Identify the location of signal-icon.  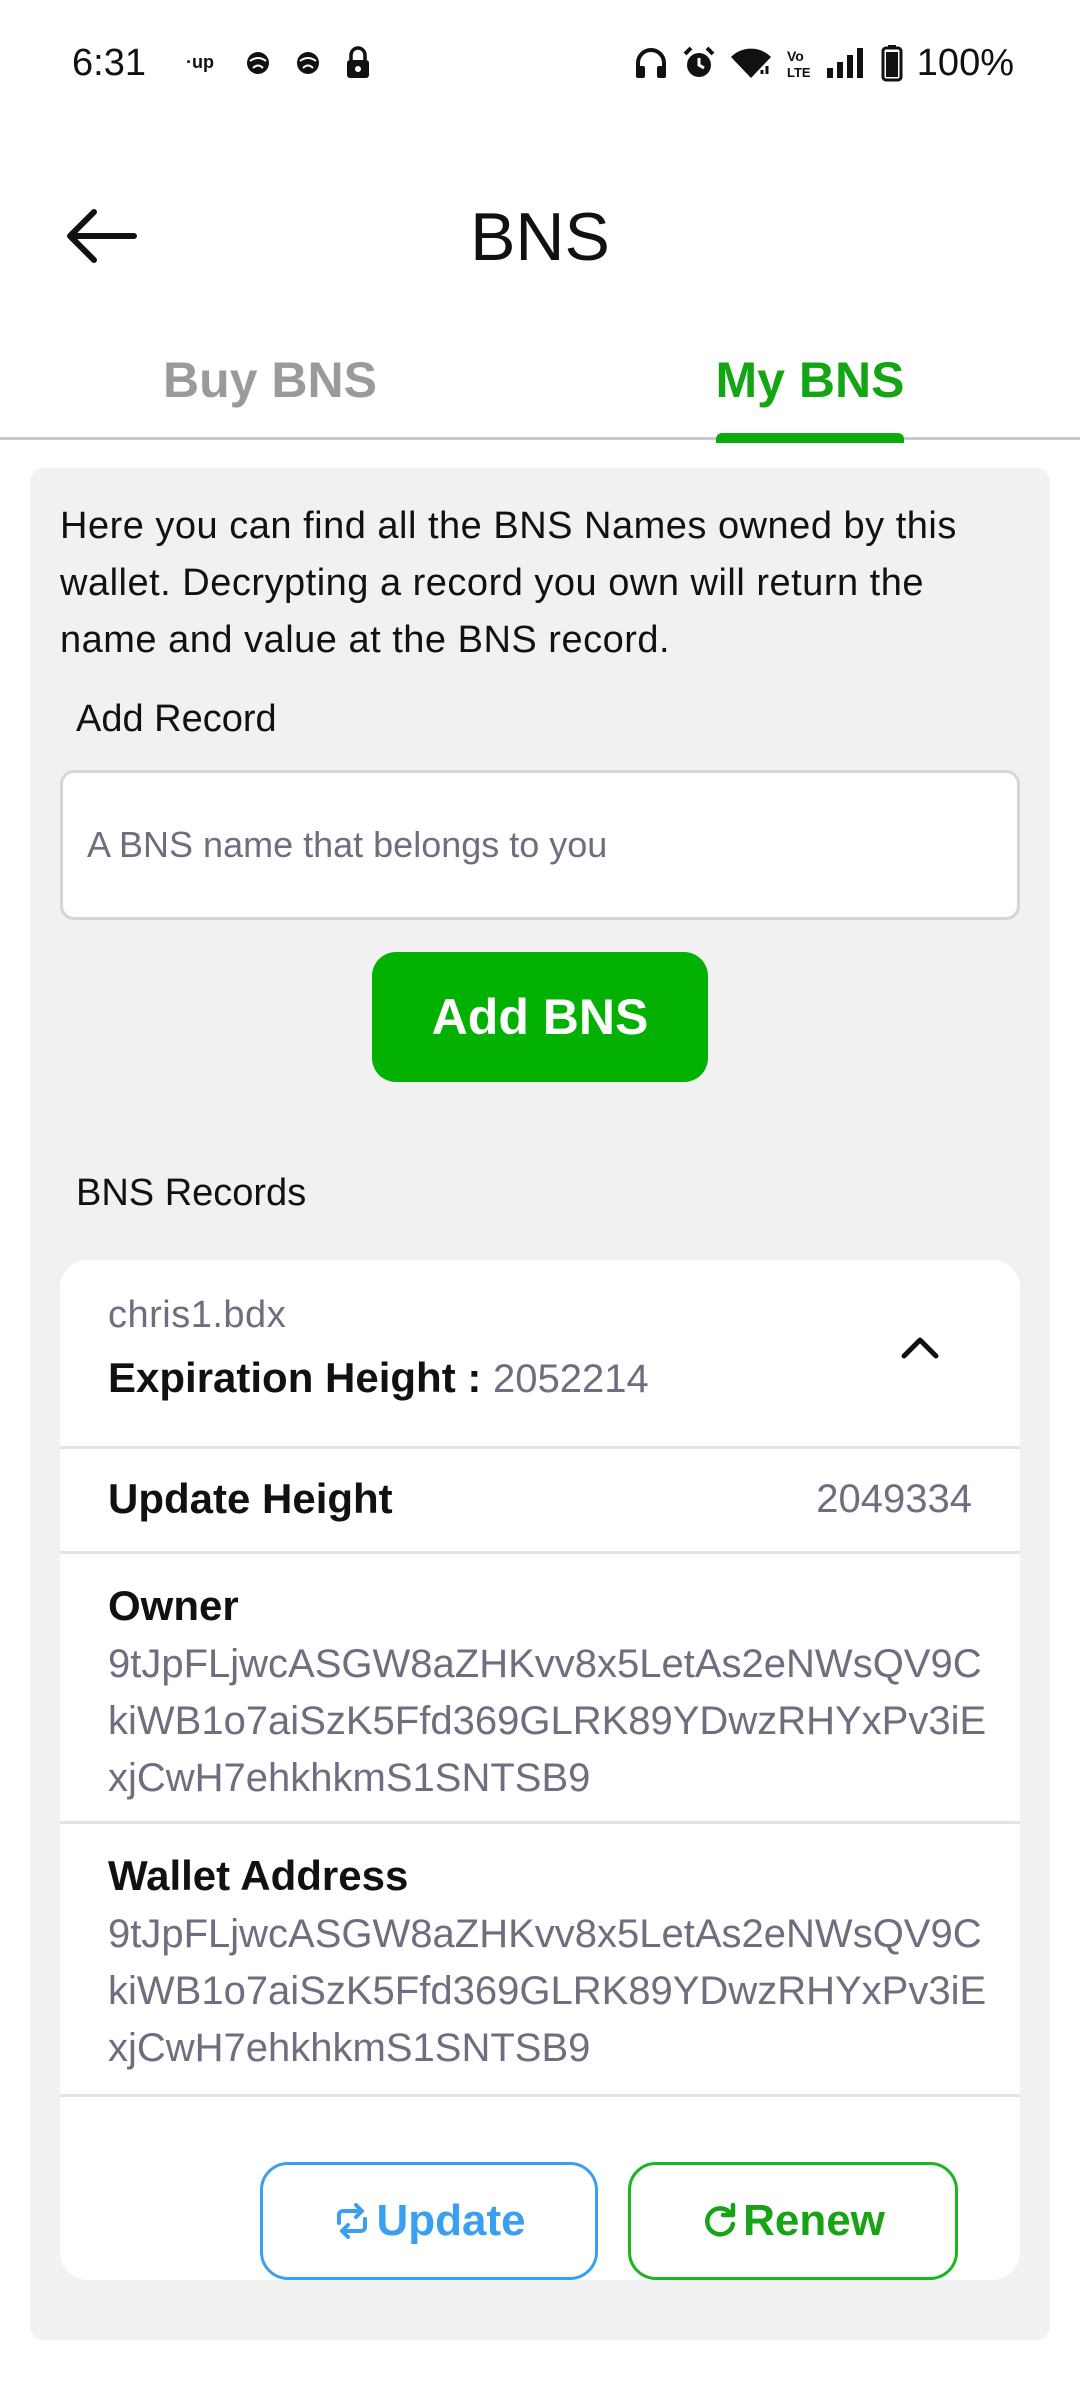
(847, 63).